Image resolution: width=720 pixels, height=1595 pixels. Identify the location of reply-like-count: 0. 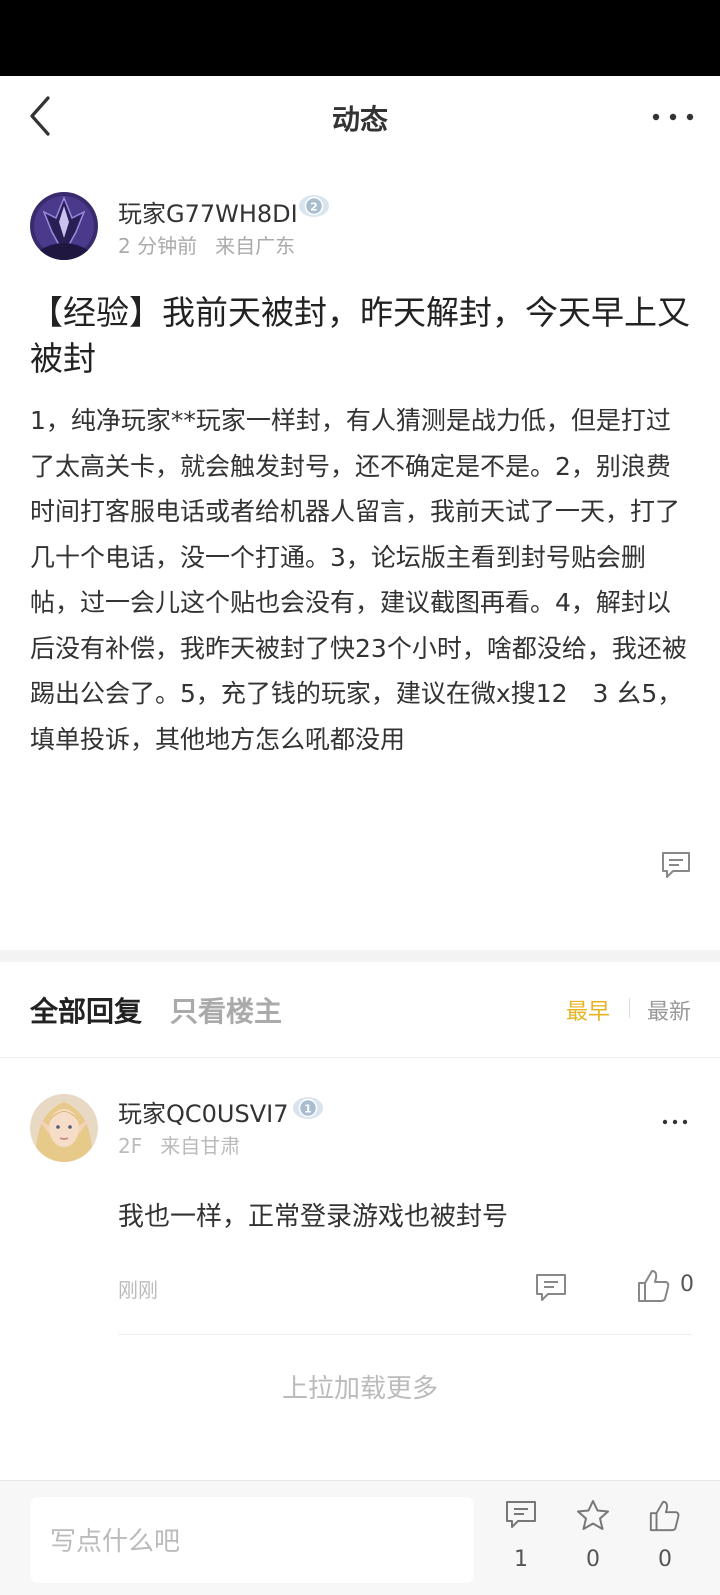
(687, 1284).